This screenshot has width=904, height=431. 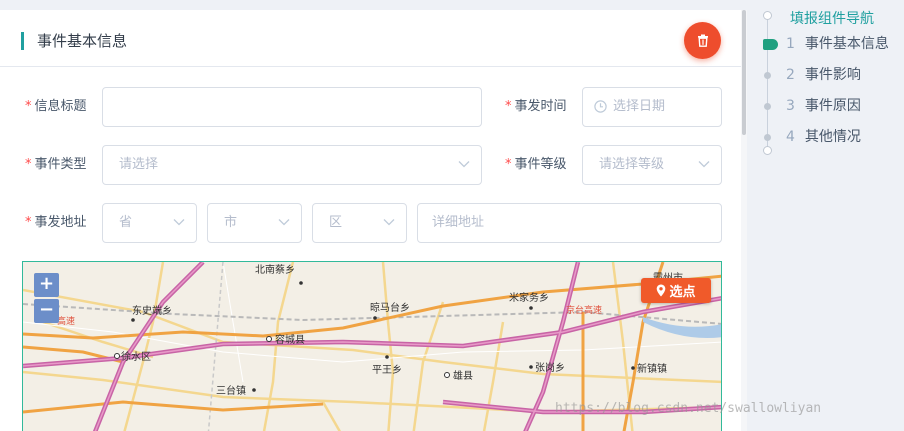 What do you see at coordinates (639, 106) in the screenshot?
I see `date-placeholder: 选择日期` at bounding box center [639, 106].